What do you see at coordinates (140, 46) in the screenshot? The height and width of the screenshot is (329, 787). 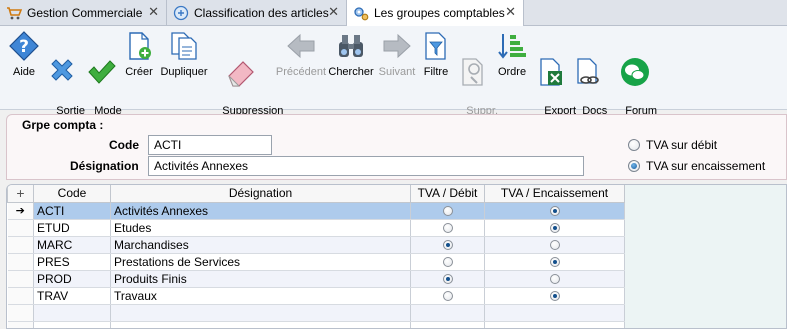 I see `new-document-icon` at bounding box center [140, 46].